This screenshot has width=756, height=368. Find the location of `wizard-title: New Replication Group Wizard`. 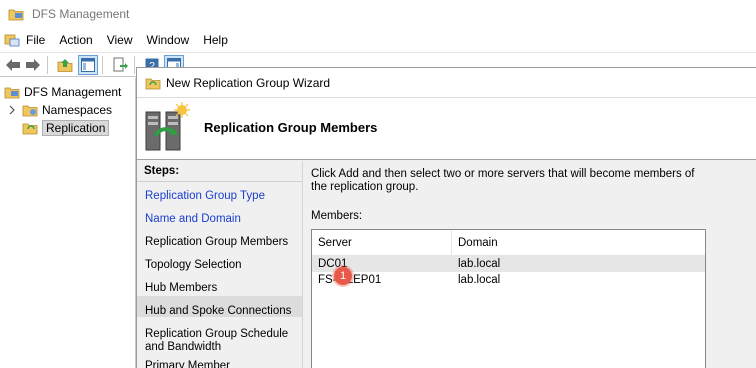

wizard-title: New Replication Group Wizard is located at coordinates (248, 82).